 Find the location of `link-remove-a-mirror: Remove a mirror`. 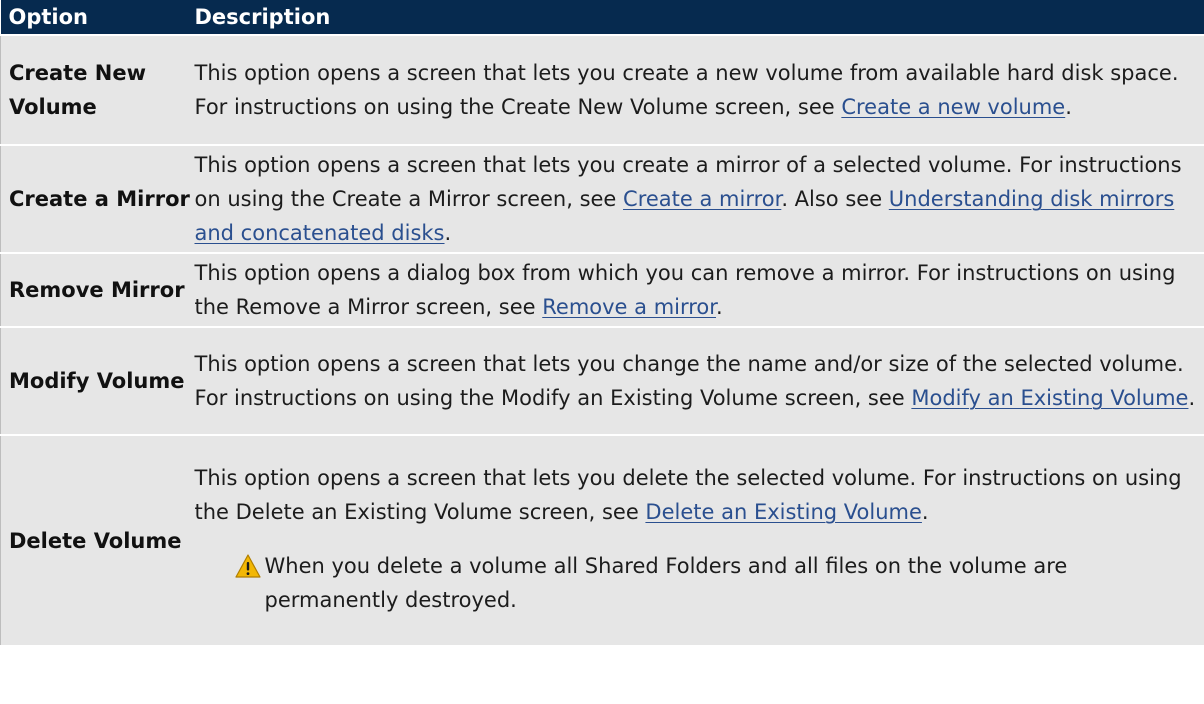

link-remove-a-mirror: Remove a mirror is located at coordinates (629, 307).